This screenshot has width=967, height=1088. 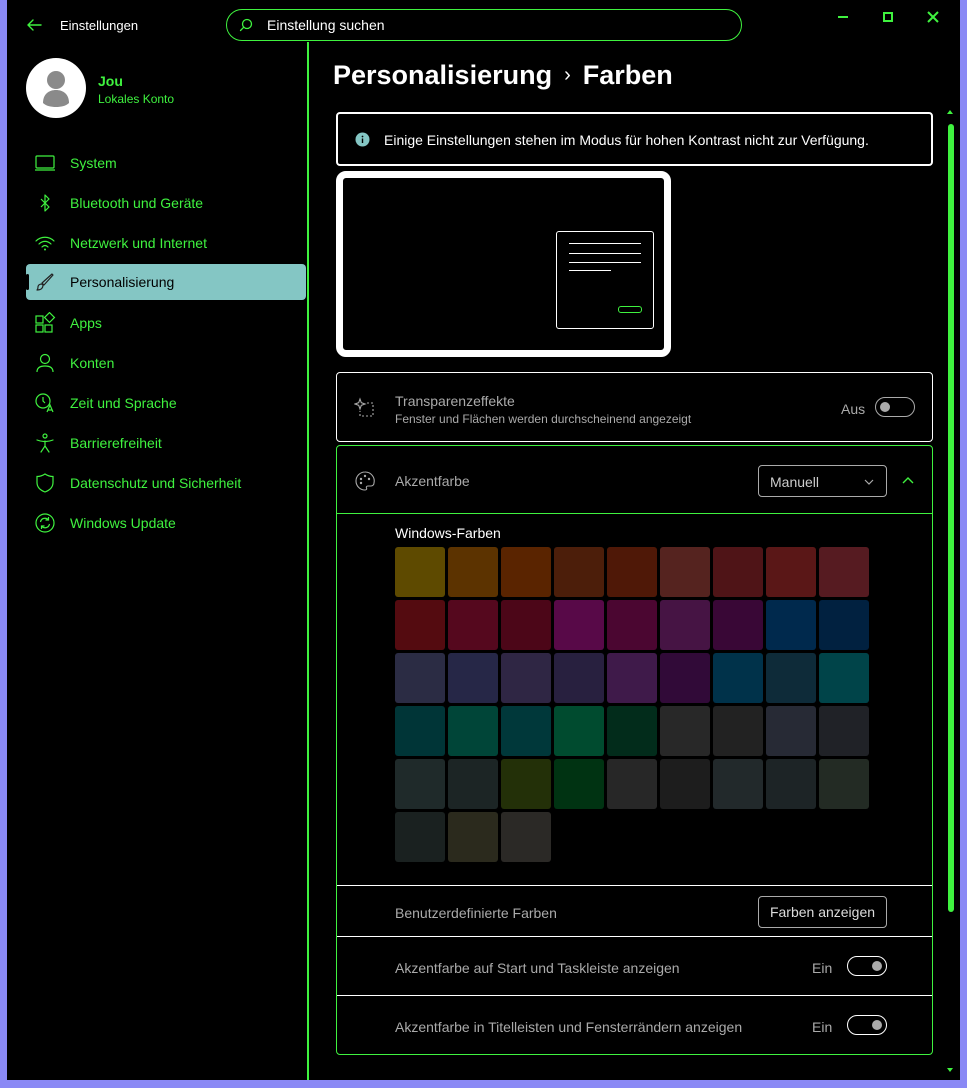 I want to click on sidebar-item-accessibility: Barrierefreiheit, so click(x=166, y=443).